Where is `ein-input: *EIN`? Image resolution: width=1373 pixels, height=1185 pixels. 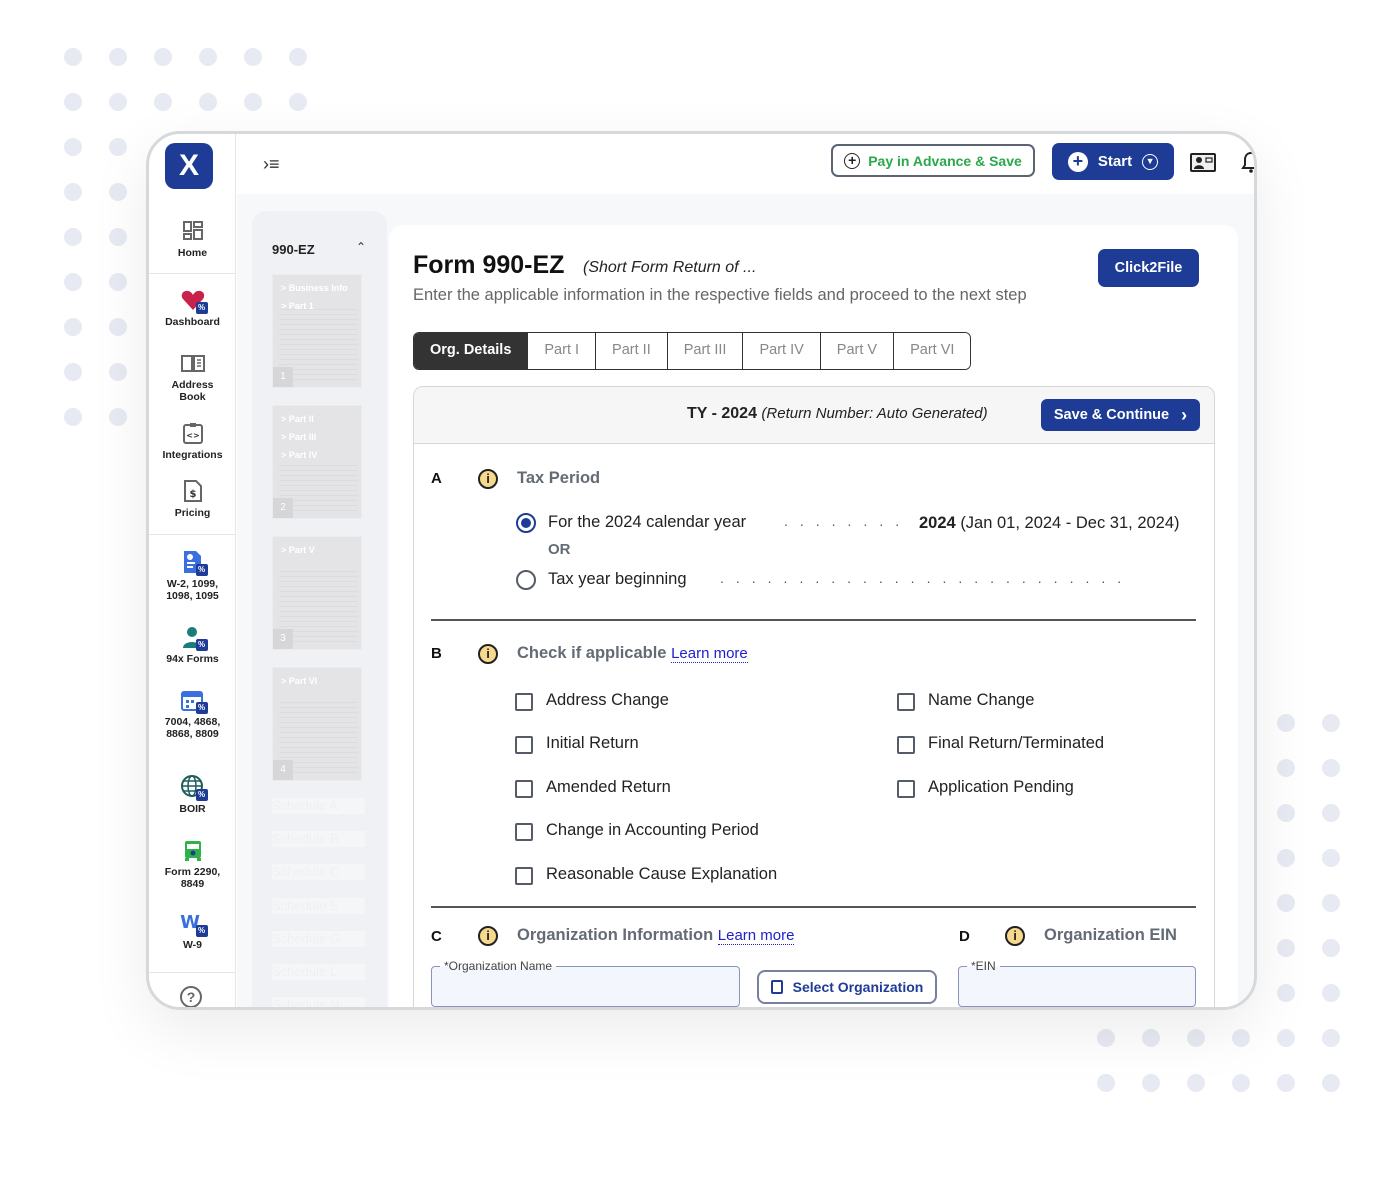
ein-input: *EIN is located at coordinates (1077, 983).